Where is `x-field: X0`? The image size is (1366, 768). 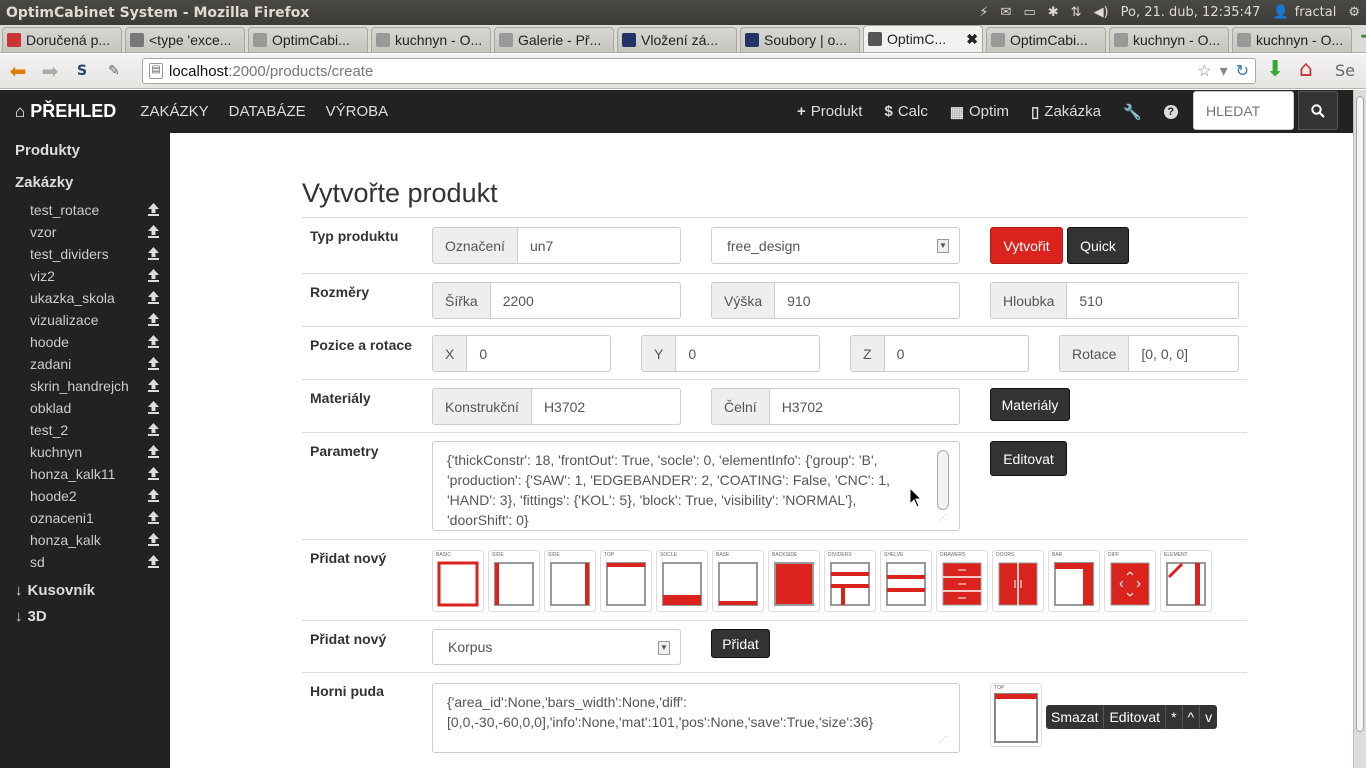
x-field: X0 is located at coordinates (521, 353).